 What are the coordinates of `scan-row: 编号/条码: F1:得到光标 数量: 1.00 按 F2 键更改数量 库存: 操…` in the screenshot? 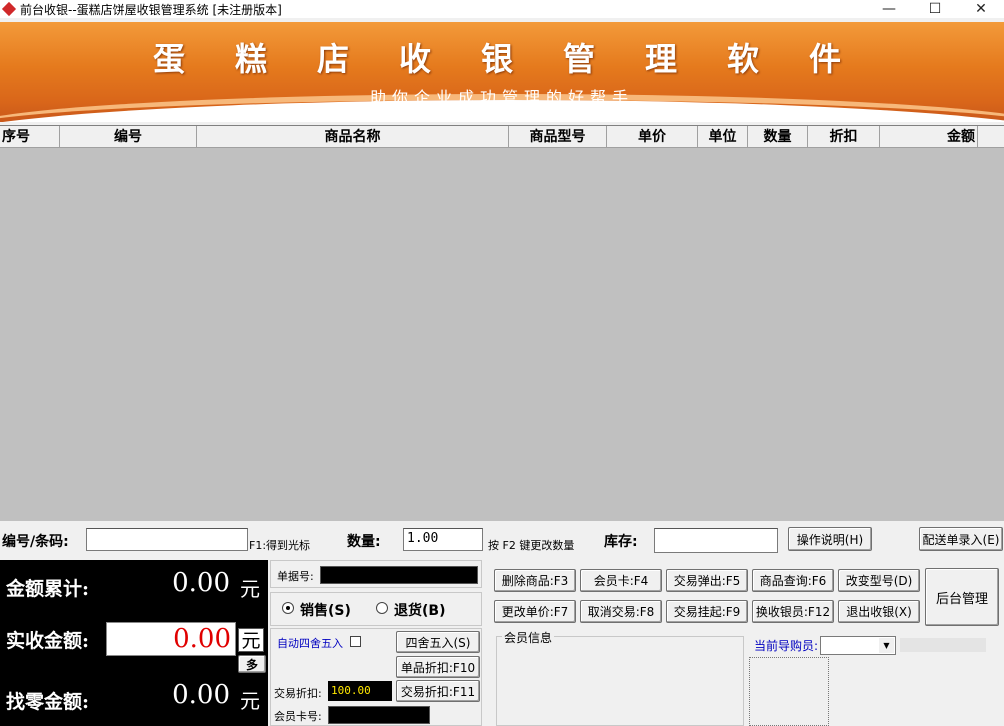 It's located at (502, 541).